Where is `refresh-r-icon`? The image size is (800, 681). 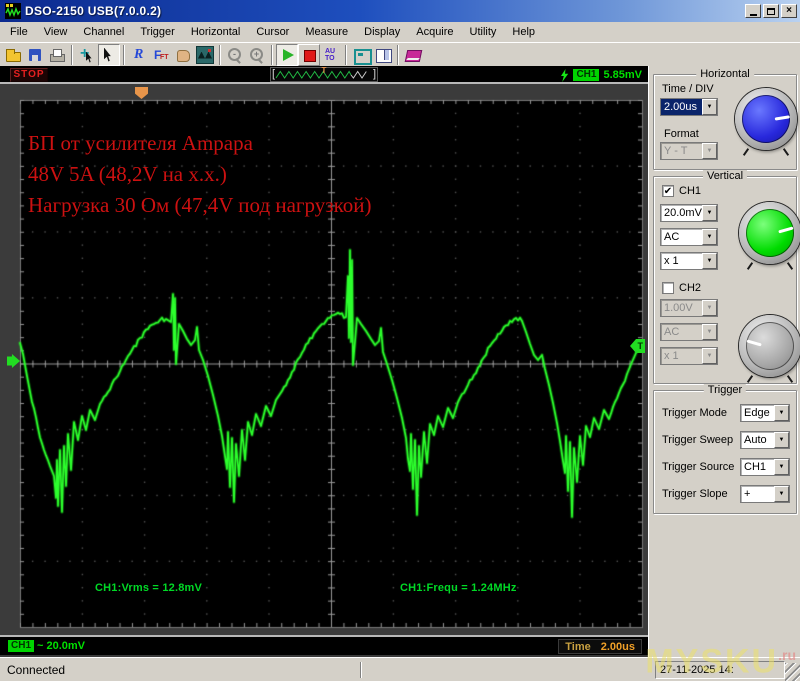 refresh-r-icon is located at coordinates (139, 55).